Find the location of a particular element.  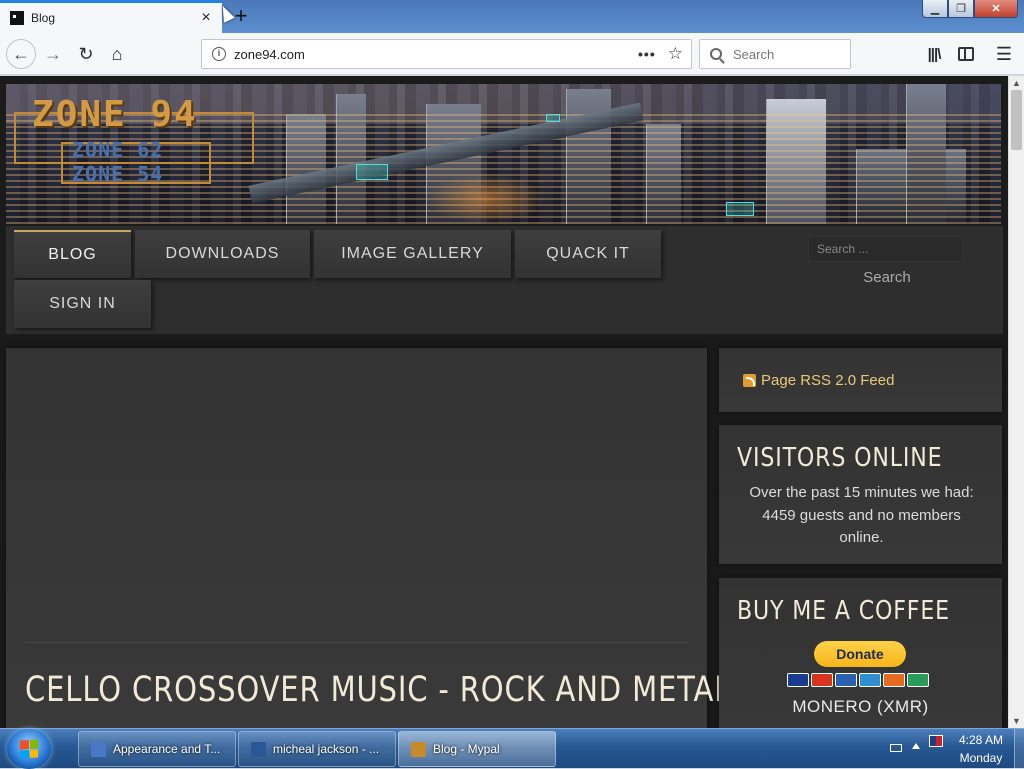

payment-cards is located at coordinates (858, 680).